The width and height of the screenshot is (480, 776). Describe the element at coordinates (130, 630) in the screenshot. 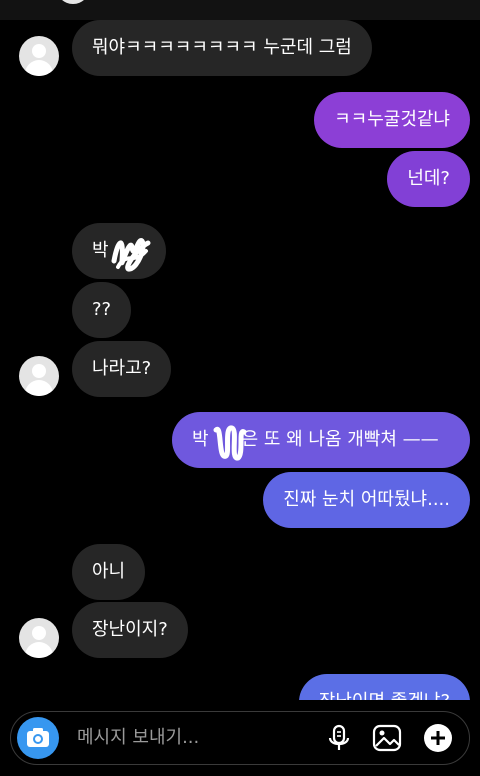

I see `message-incoming: 장난이지?` at that location.